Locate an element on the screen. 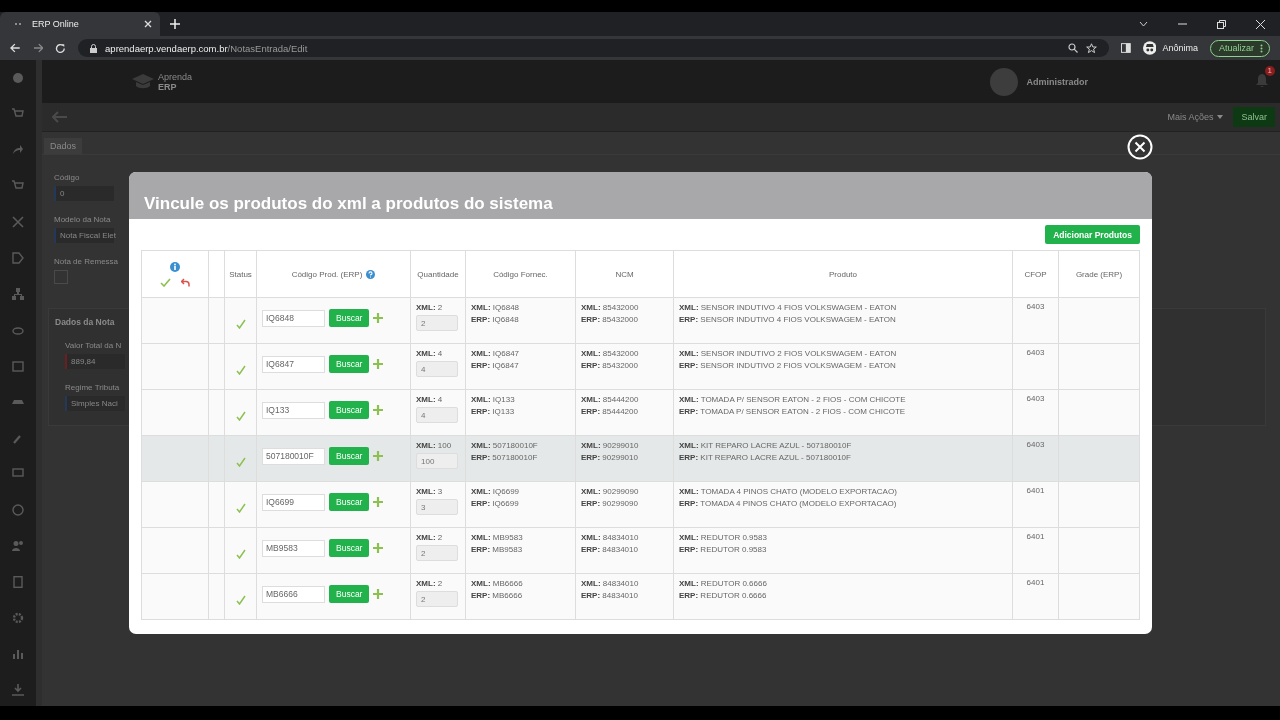  product-name: ERP: TOMADA 4 PINOS CHATO (MODELO EXPORTACAO) is located at coordinates (788, 504).